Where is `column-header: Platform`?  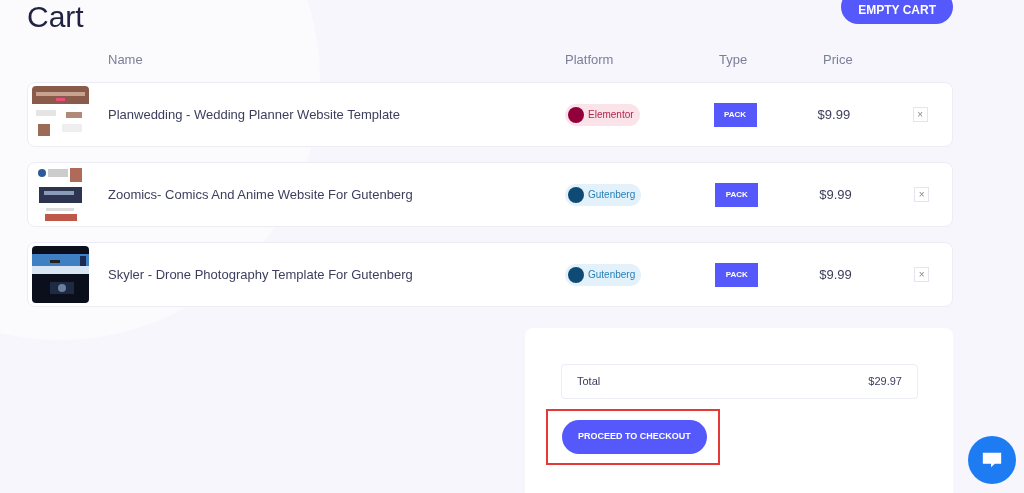 column-header: Platform is located at coordinates (590, 60).